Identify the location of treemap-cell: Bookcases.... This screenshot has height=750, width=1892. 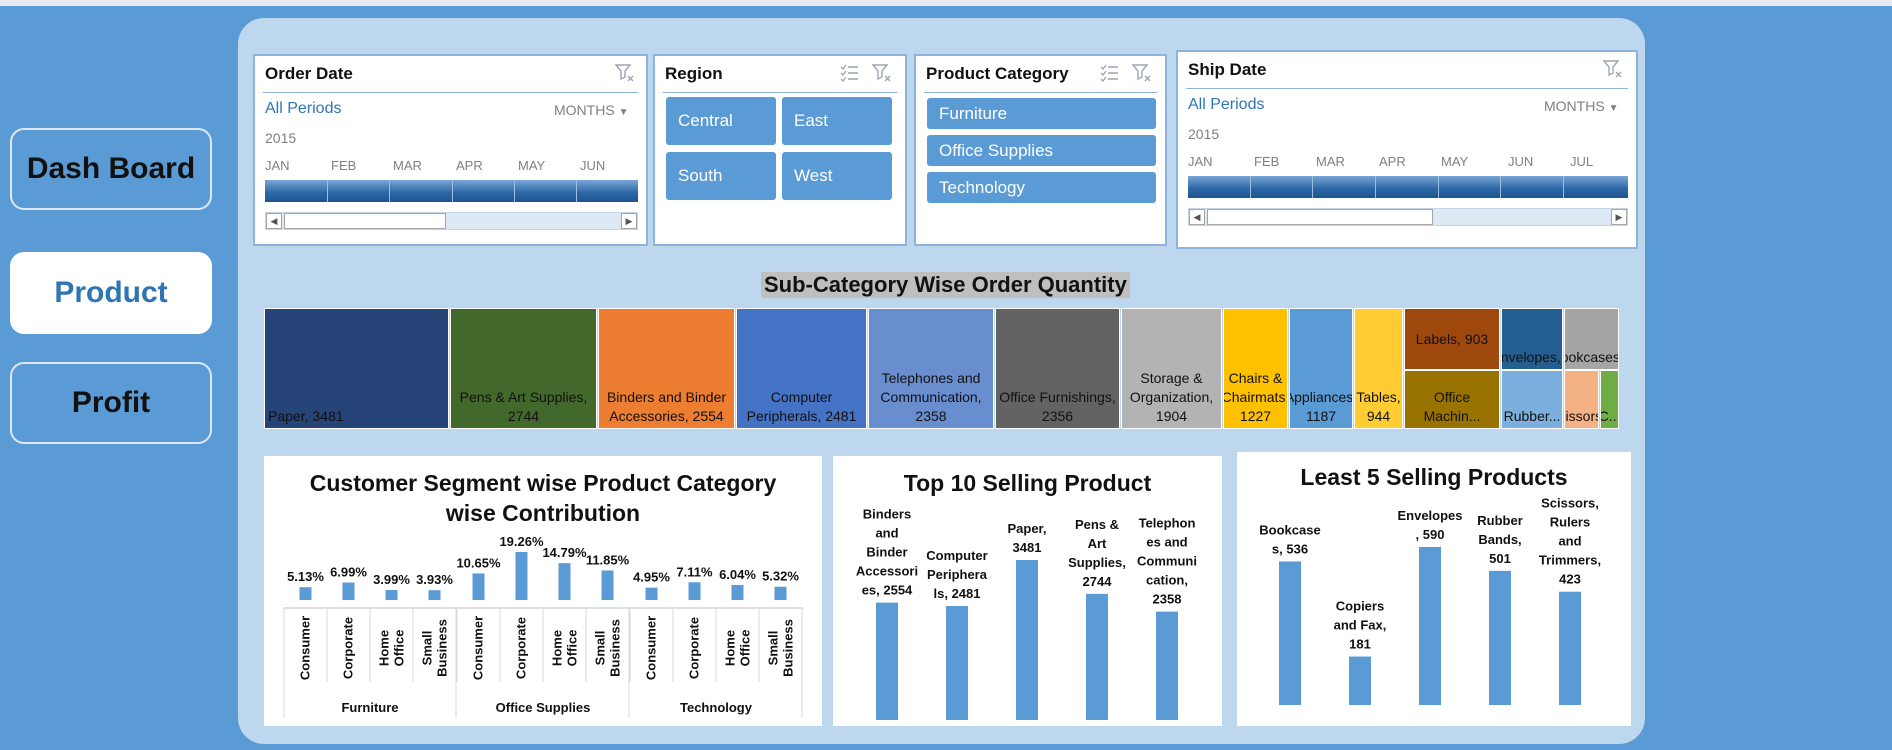
(1591, 339).